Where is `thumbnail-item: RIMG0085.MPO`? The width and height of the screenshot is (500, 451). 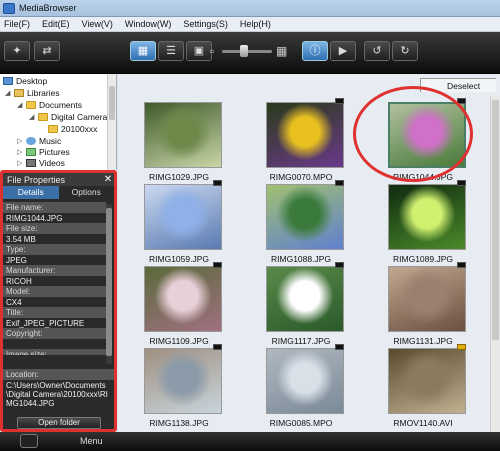
thumbnail-item: RIMG0085.MPO is located at coordinates (301, 391).